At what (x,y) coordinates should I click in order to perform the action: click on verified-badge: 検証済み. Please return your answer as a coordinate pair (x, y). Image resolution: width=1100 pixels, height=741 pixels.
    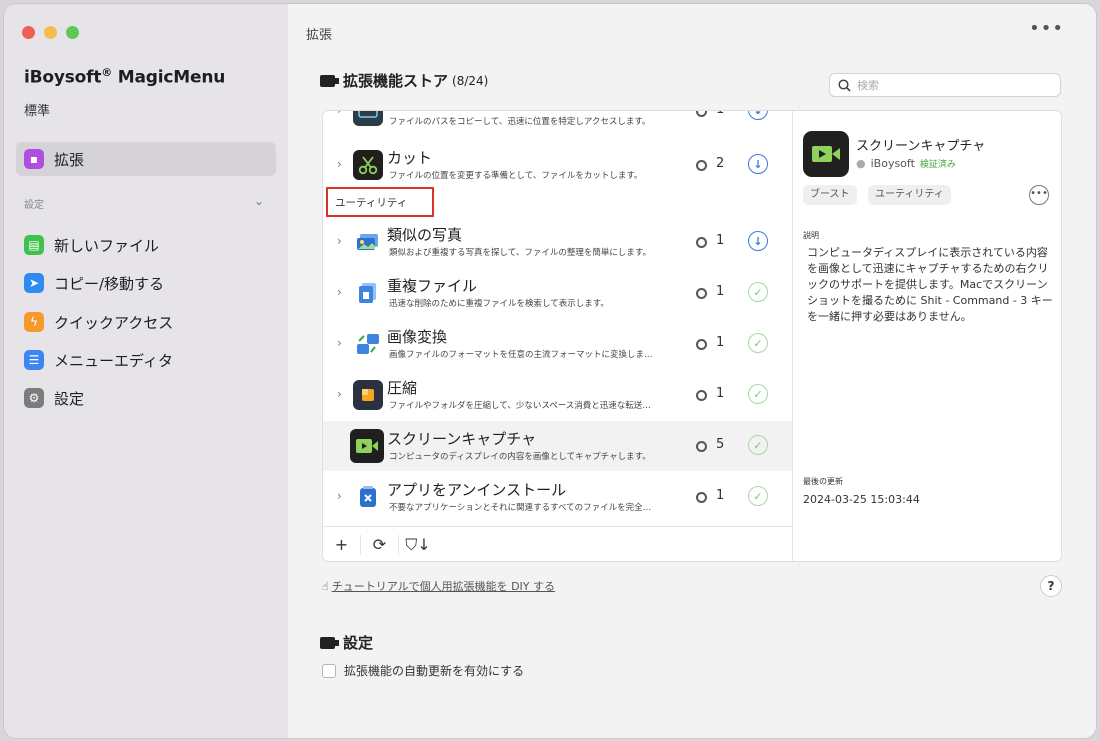
    Looking at the image, I should click on (937, 165).